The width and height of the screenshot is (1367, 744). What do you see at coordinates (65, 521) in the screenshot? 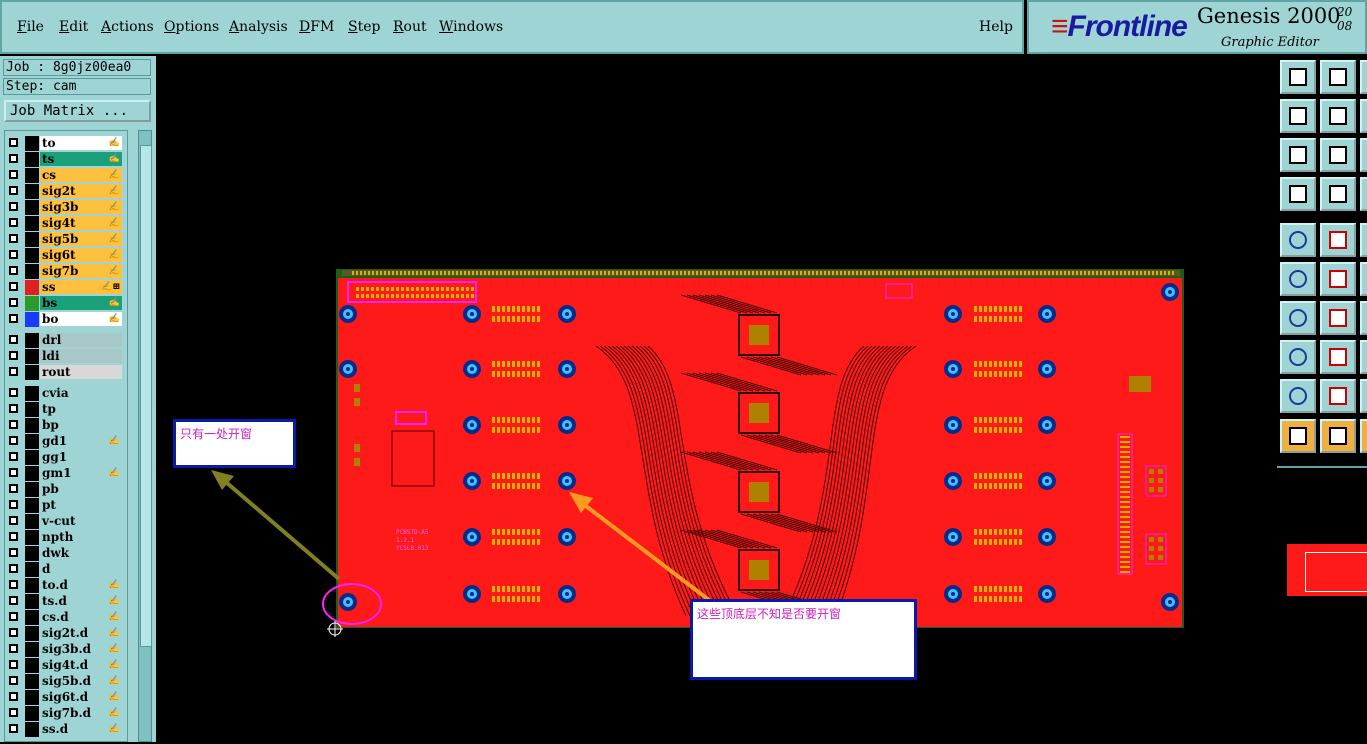
I see `layer-row-v-cut: v-cut` at bounding box center [65, 521].